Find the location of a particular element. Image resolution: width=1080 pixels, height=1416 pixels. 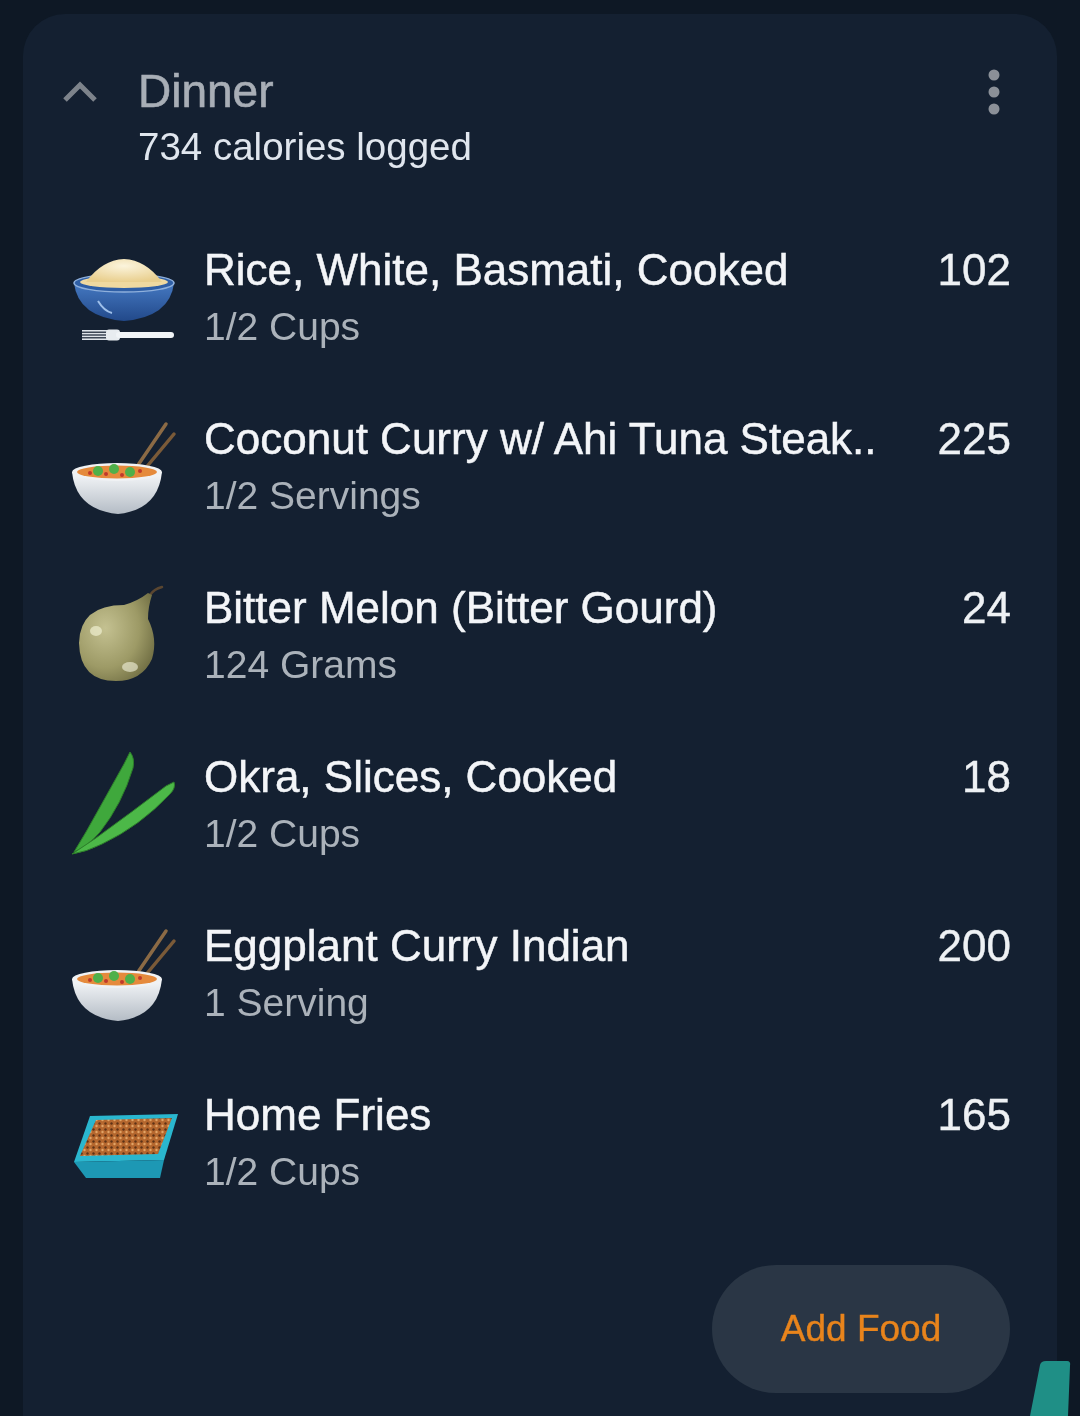

calorie-count: 200 is located at coordinates (974, 945).